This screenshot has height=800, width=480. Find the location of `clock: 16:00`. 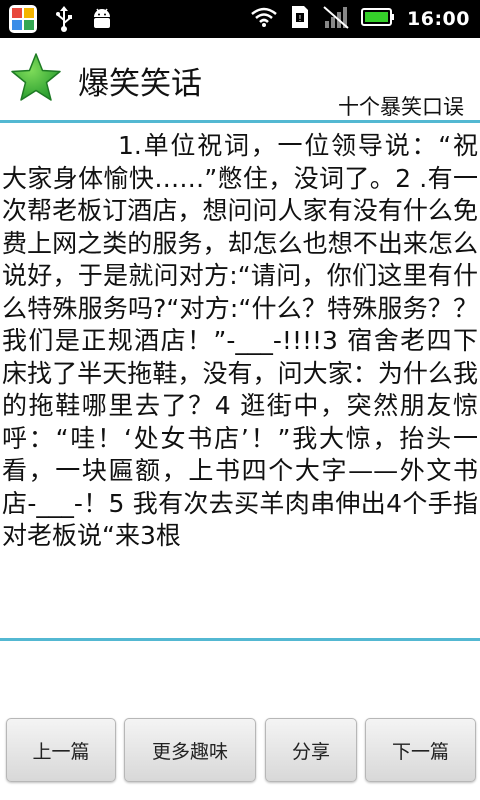

clock: 16:00 is located at coordinates (438, 19).